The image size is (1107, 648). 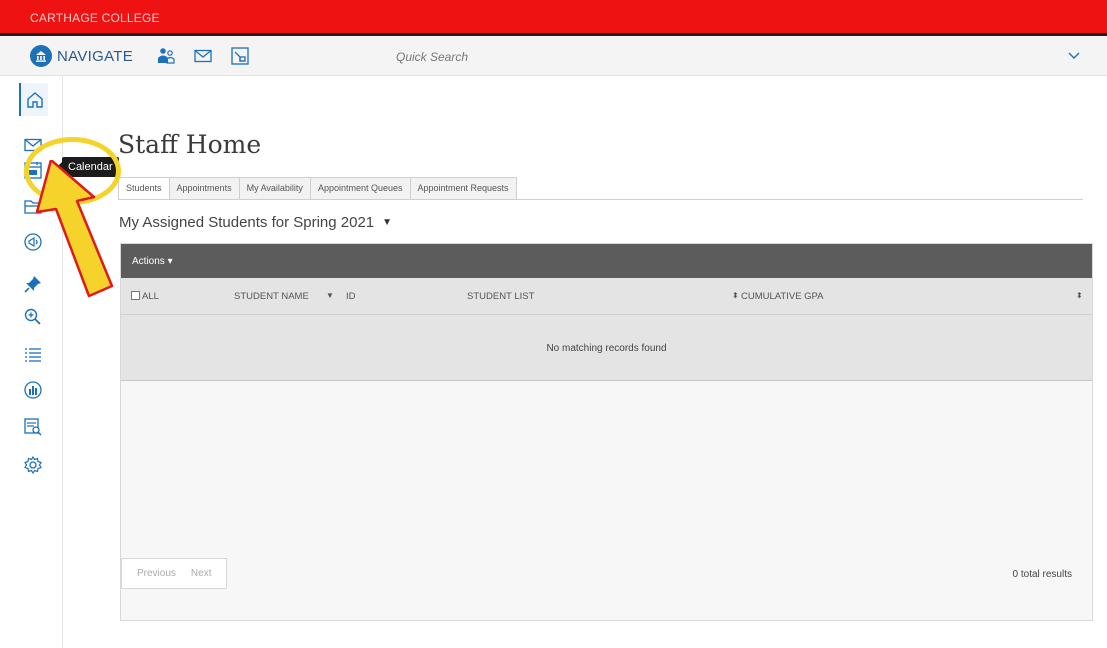 I want to click on list-icon, so click(x=33, y=355).